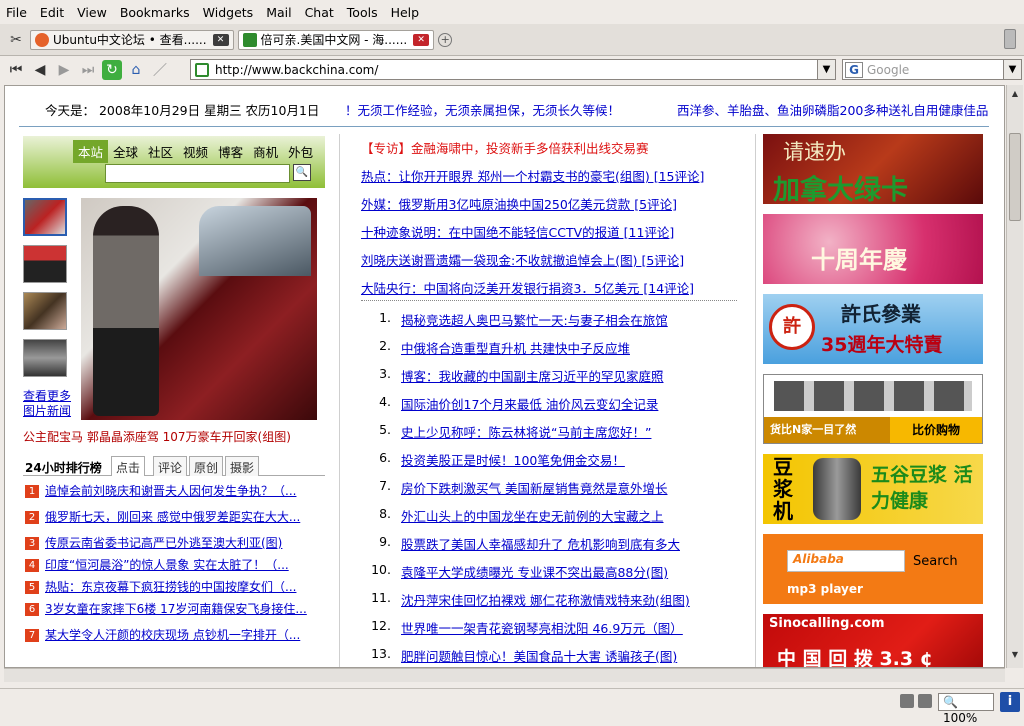 This screenshot has width=1024, height=726. I want to click on ad-price-compare: 货比N家一目了然 比价购物, so click(873, 409).